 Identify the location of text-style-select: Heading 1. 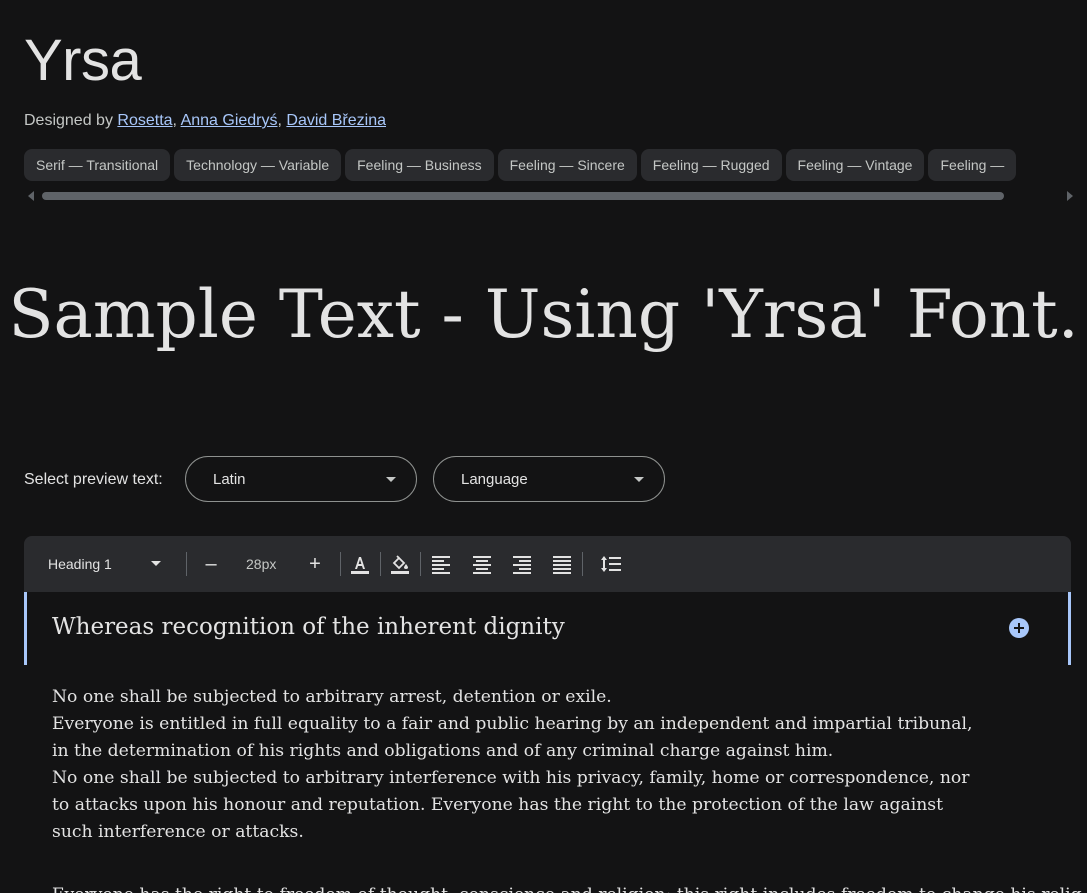
(80, 564).